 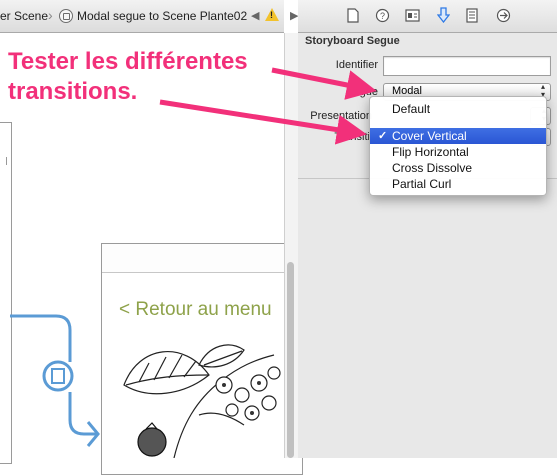 I want to click on identity-inspector-icon, so click(x=412, y=15).